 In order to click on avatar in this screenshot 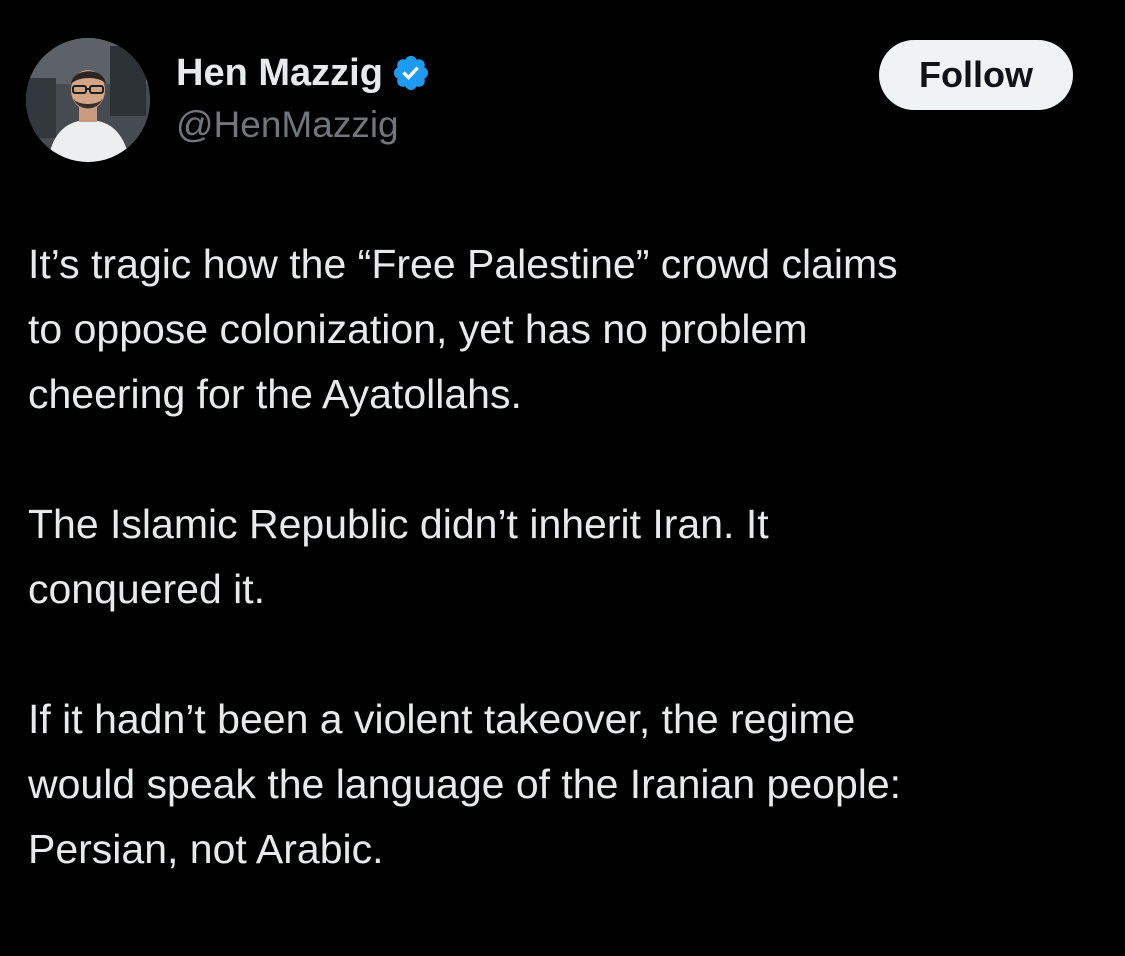, I will do `click(88, 100)`.